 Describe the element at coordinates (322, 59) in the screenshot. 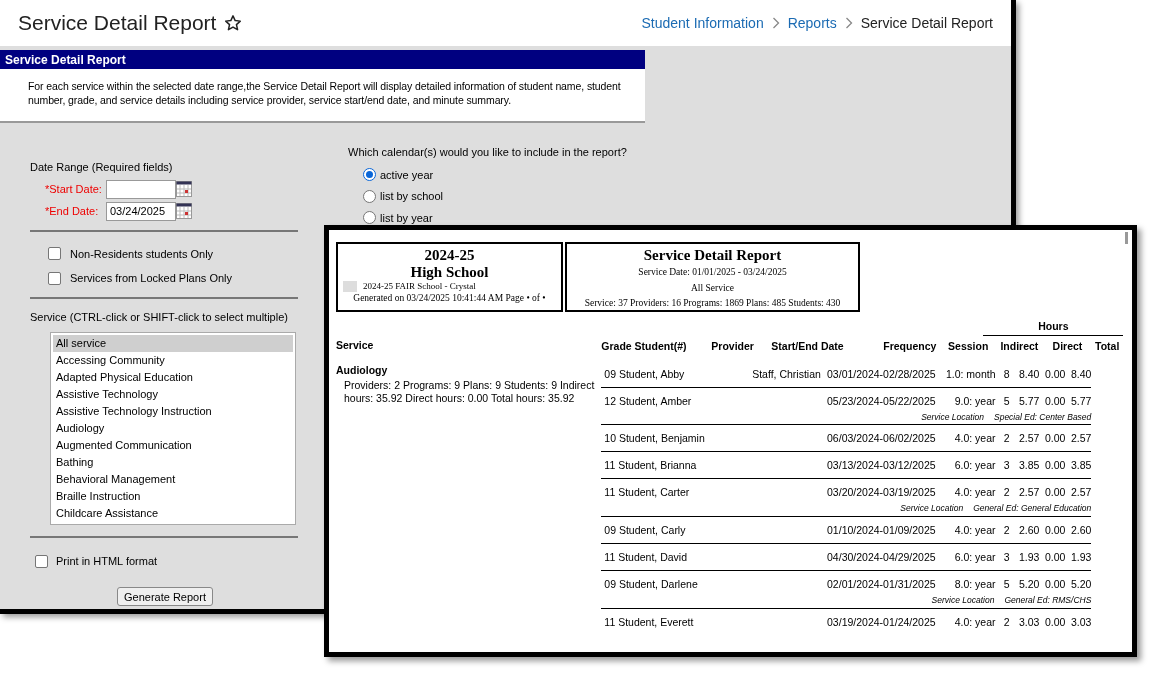

I see `panel-title-bar: Service Detail Report` at that location.